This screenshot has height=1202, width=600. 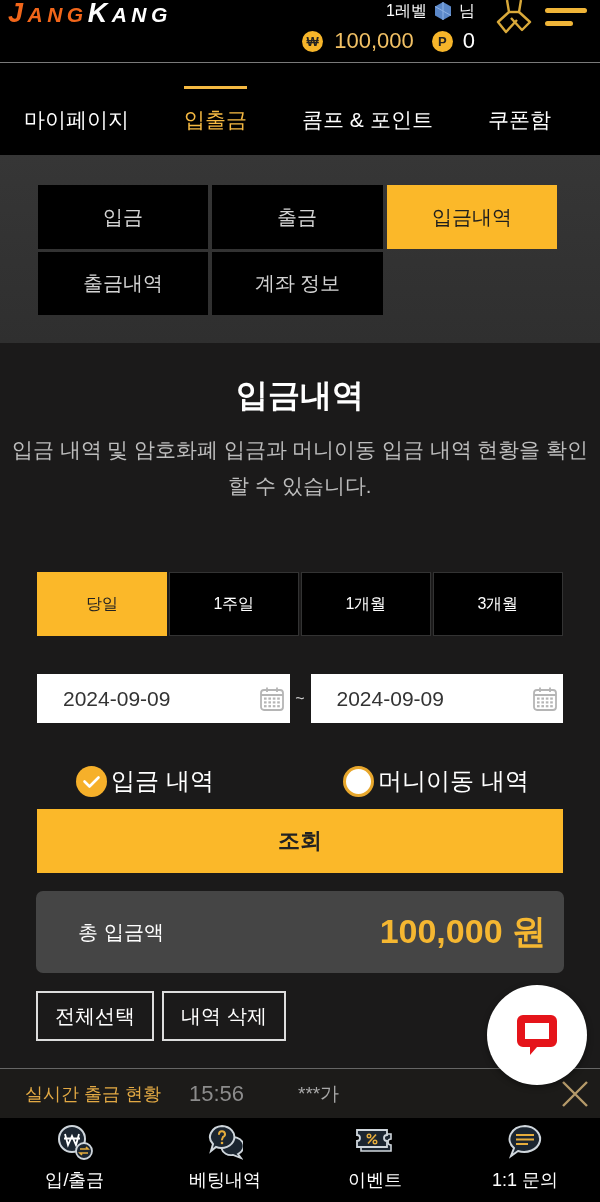 What do you see at coordinates (145, 781) in the screenshot?
I see `radio-option: 입금 내역` at bounding box center [145, 781].